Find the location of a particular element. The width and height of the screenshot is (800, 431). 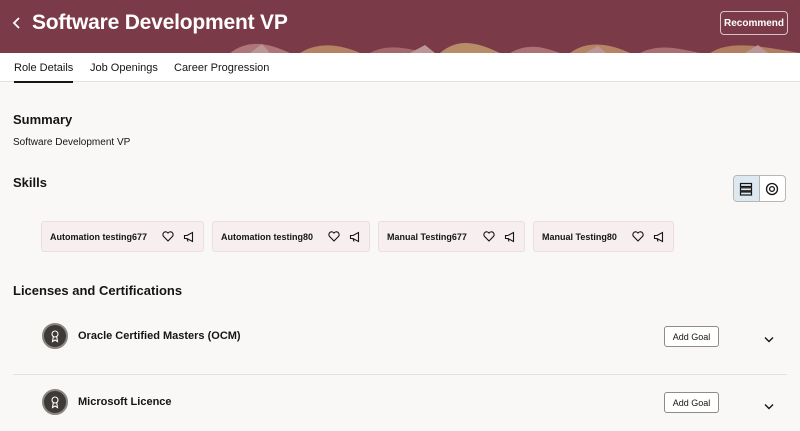

skill-card: Manual Testing80 is located at coordinates (603, 236).